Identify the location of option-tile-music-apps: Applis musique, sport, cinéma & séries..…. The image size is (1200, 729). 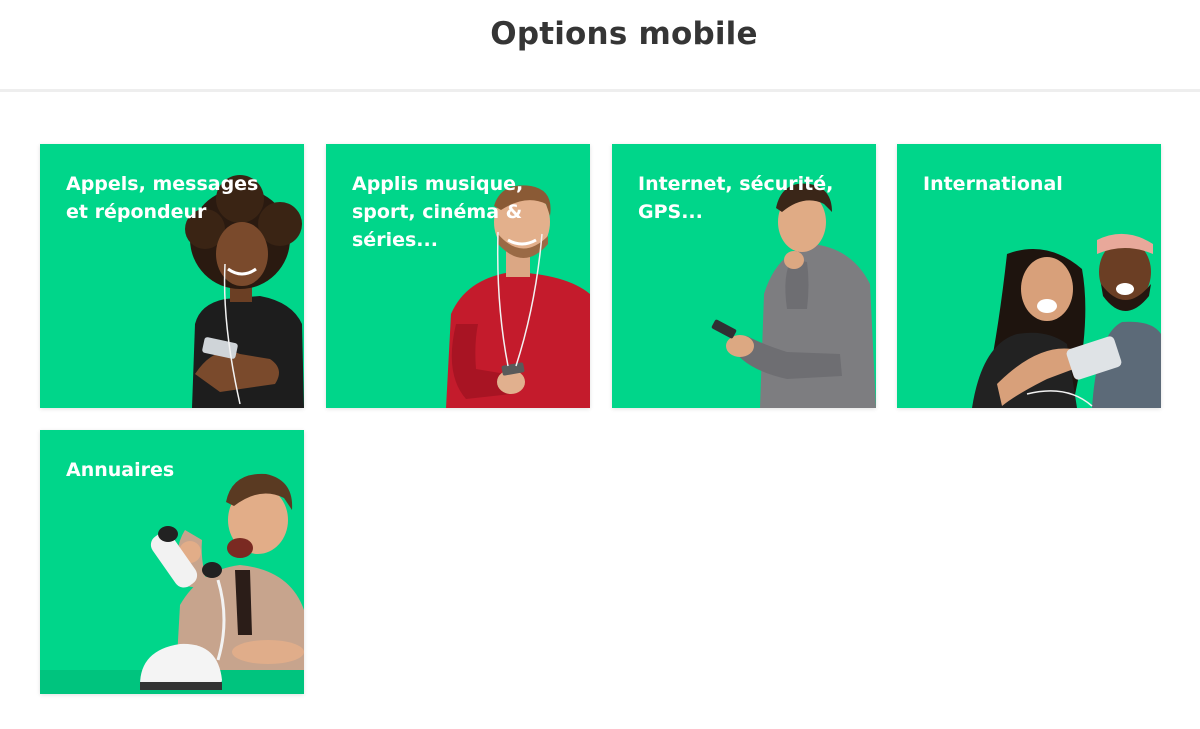
(458, 276).